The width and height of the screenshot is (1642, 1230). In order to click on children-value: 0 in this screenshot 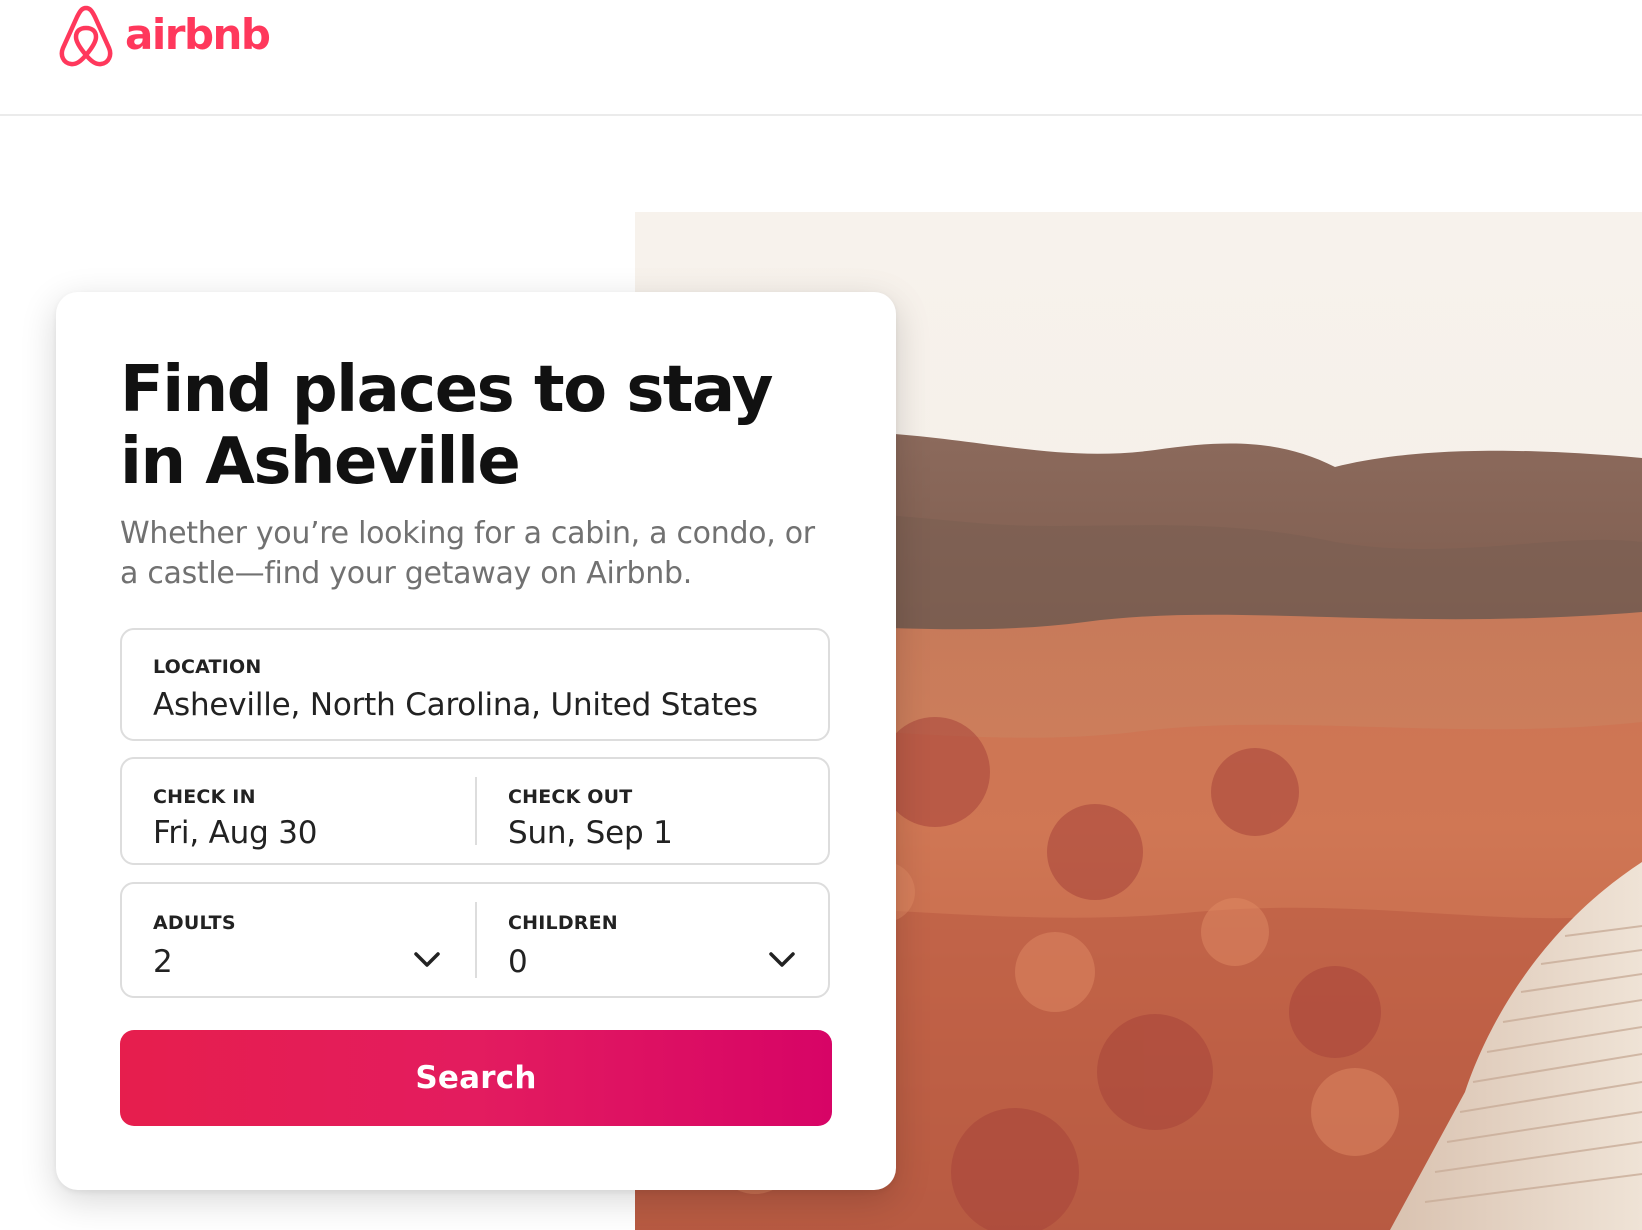, I will do `click(518, 962)`.